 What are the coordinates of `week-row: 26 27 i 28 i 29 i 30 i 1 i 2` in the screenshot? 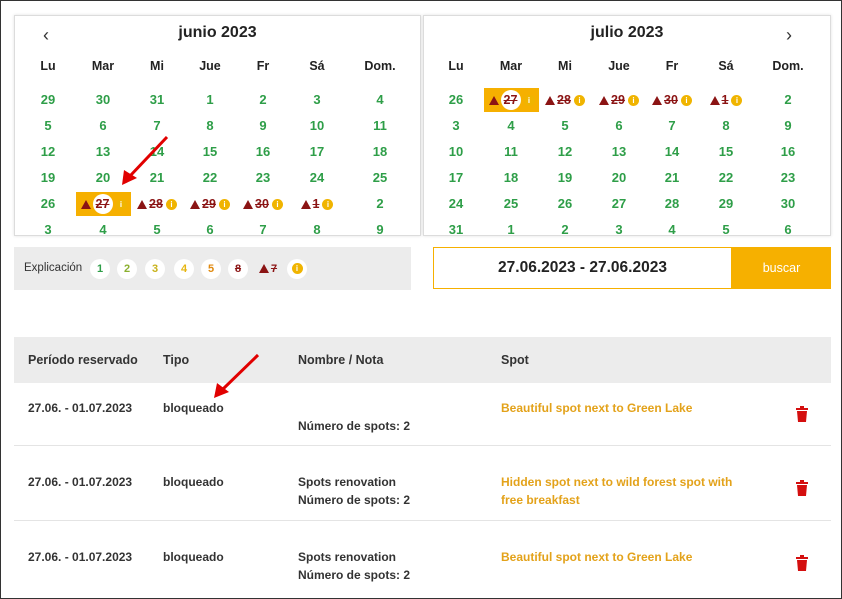 It's located at (217, 204).